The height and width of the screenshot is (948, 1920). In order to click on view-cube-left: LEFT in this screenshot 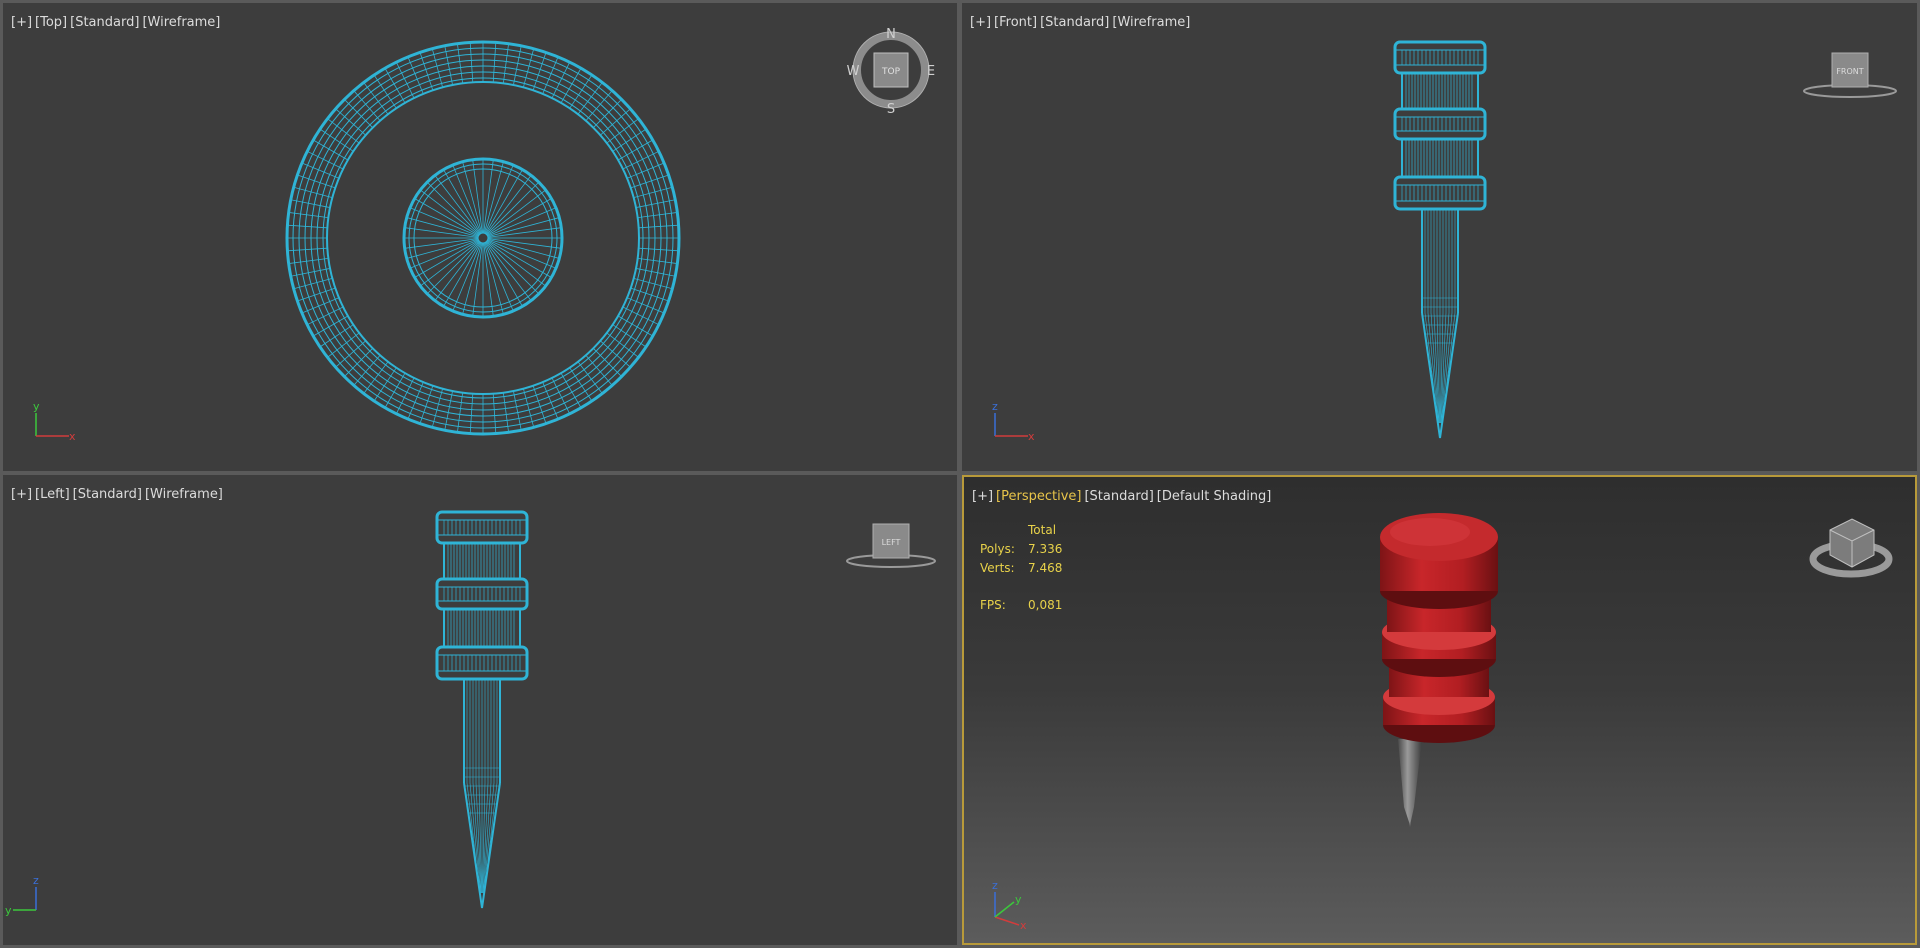, I will do `click(891, 545)`.